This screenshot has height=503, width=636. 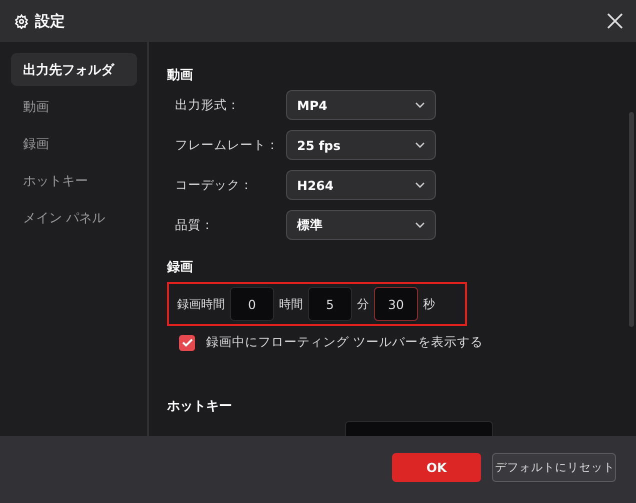 I want to click on section-heading: 動画, so click(x=180, y=75).